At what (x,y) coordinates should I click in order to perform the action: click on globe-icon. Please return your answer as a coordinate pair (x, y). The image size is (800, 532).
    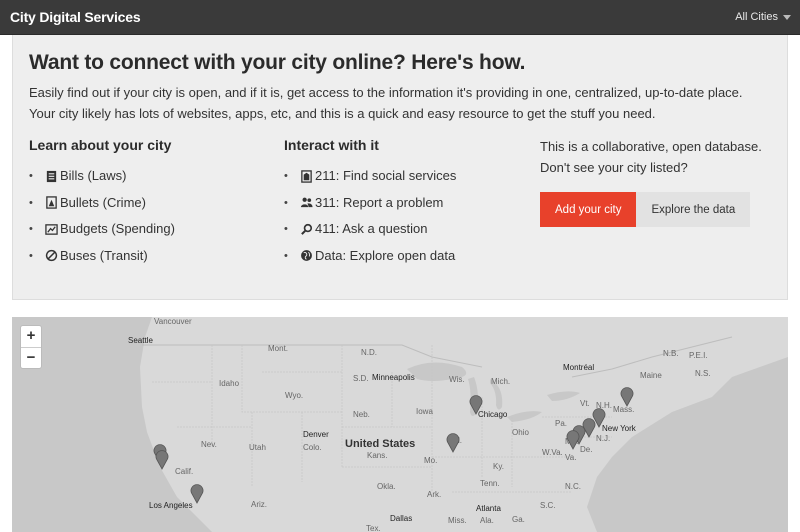
    Looking at the image, I should click on (306, 256).